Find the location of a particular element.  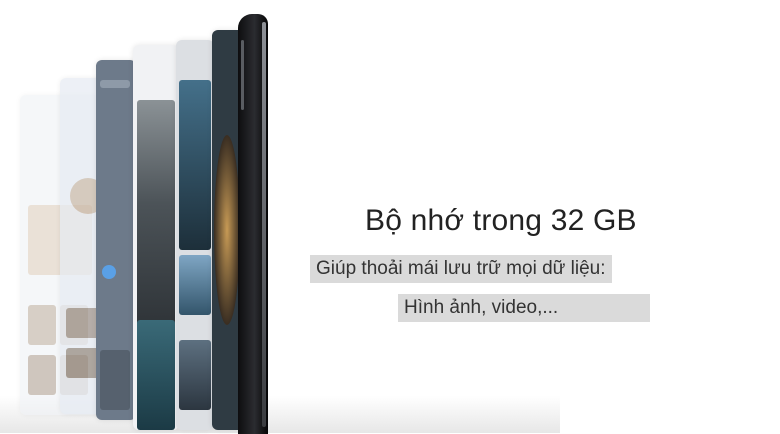

banner-subtitle-line-1: Giúp thoải mái lưu trữ mọi dữ liệu: is located at coordinates (461, 269).